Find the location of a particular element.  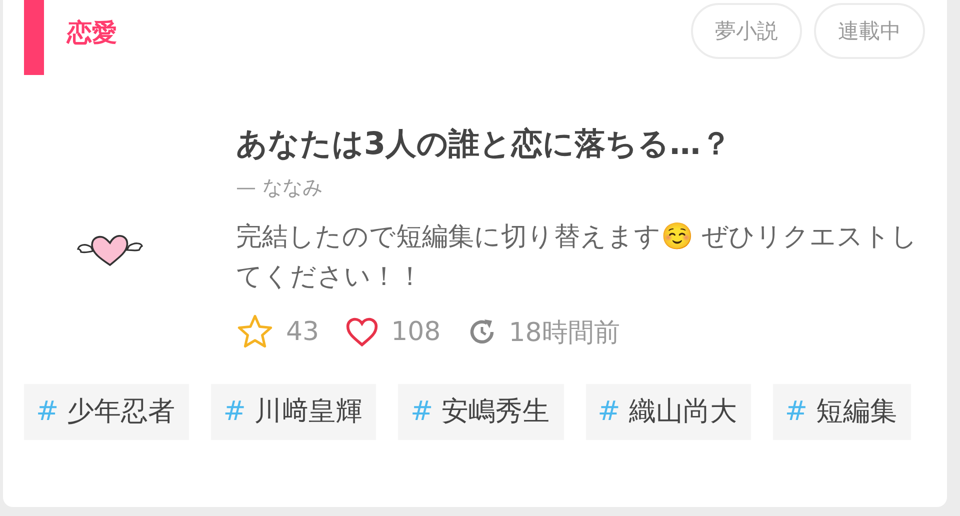

tag-chip: # 川﨑皇輝 is located at coordinates (293, 412).